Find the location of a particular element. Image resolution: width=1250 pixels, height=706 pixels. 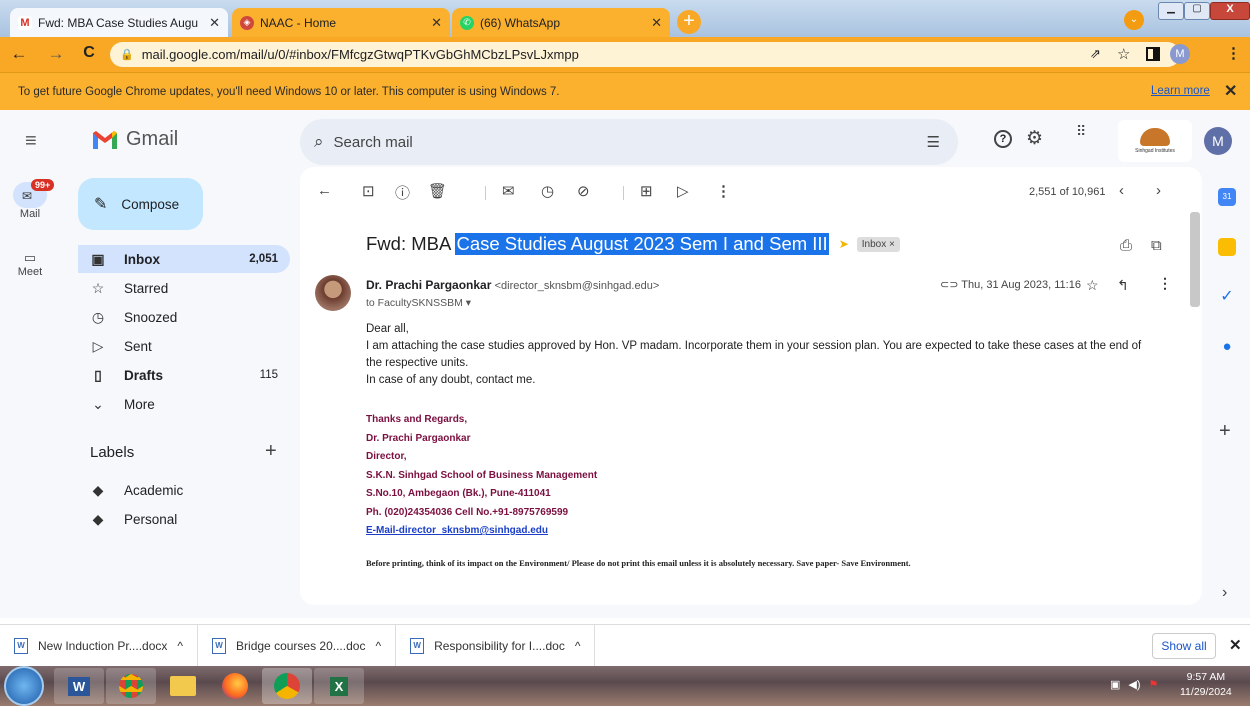

label-icon: ▷ is located at coordinates (683, 191).